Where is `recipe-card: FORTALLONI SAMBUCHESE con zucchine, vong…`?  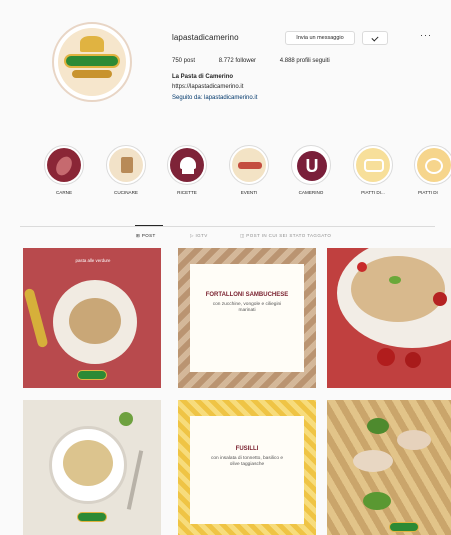
recipe-card: FORTALLONI SAMBUCHESE con zucchine, vong… is located at coordinates (247, 318).